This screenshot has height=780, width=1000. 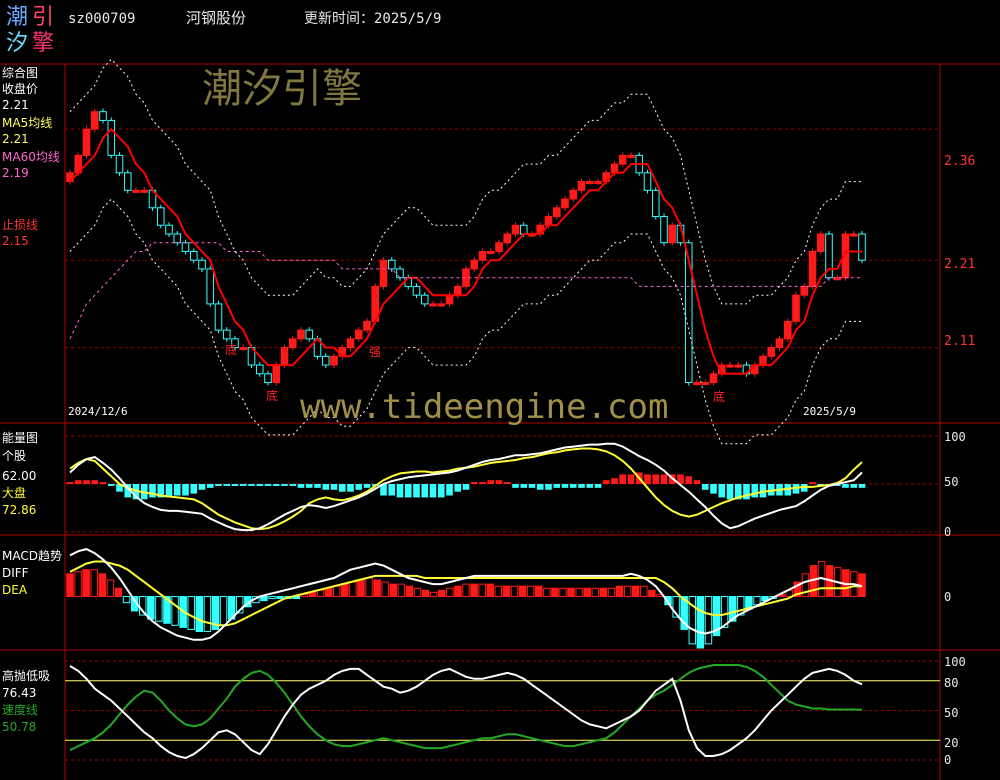 What do you see at coordinates (17, 17) in the screenshot?
I see `logo-char: 潮` at bounding box center [17, 17].